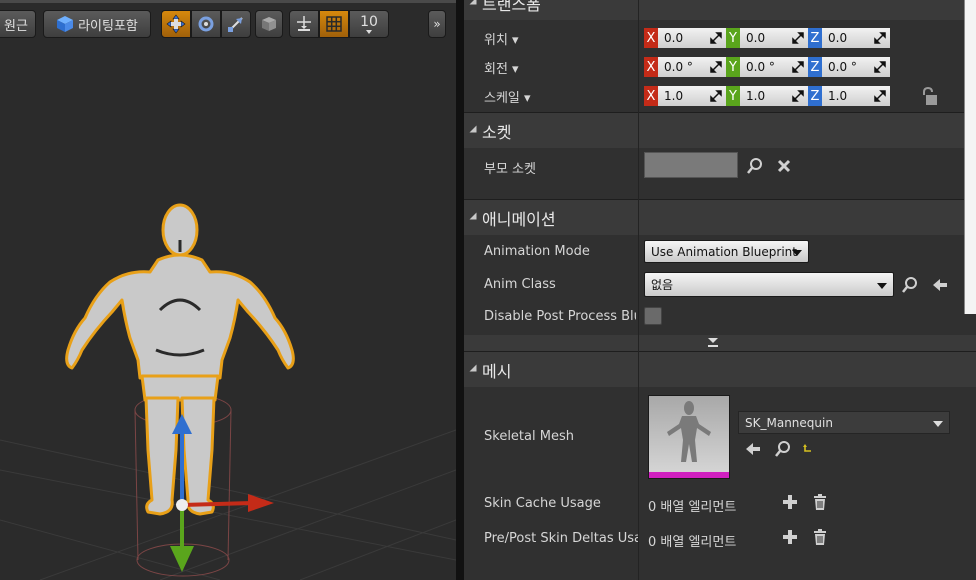 The image size is (976, 580). I want to click on lighting-label: 라이팅포함, so click(108, 26).